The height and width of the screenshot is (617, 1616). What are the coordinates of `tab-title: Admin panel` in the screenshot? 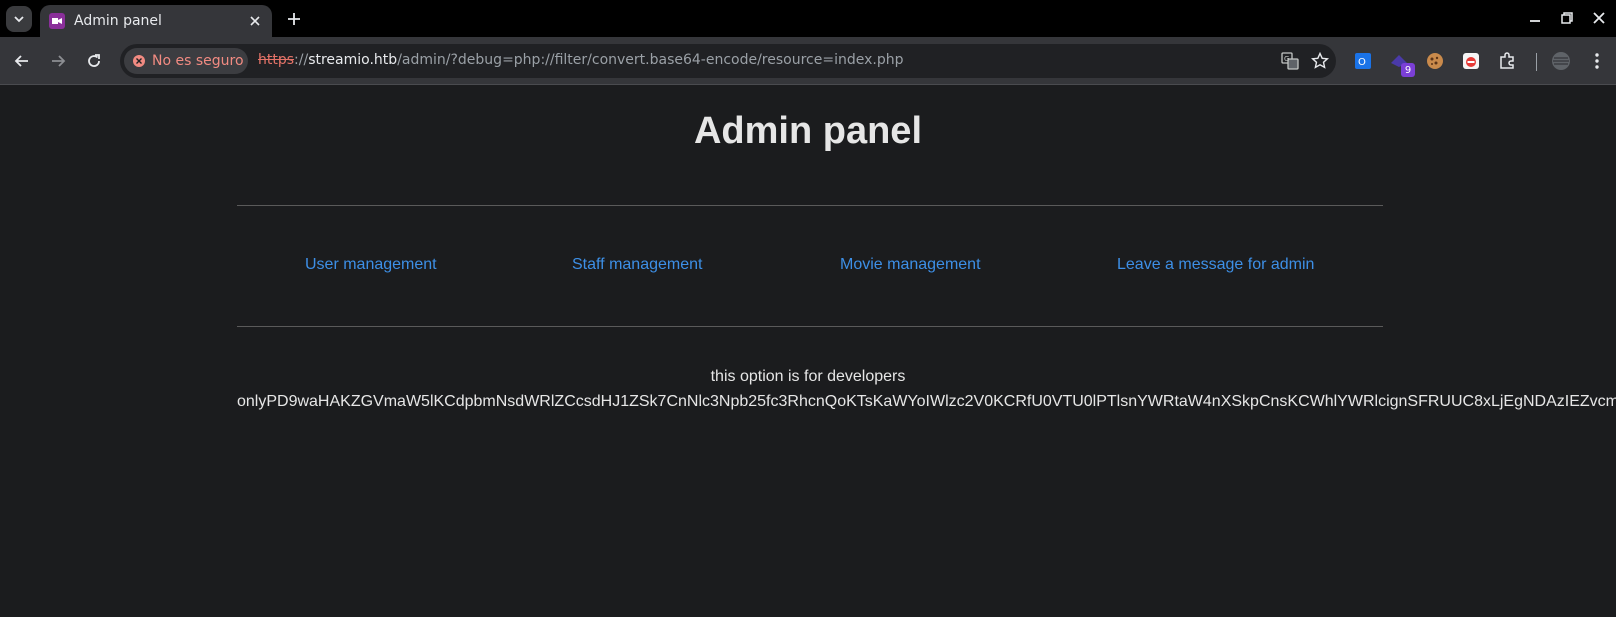 It's located at (118, 21).